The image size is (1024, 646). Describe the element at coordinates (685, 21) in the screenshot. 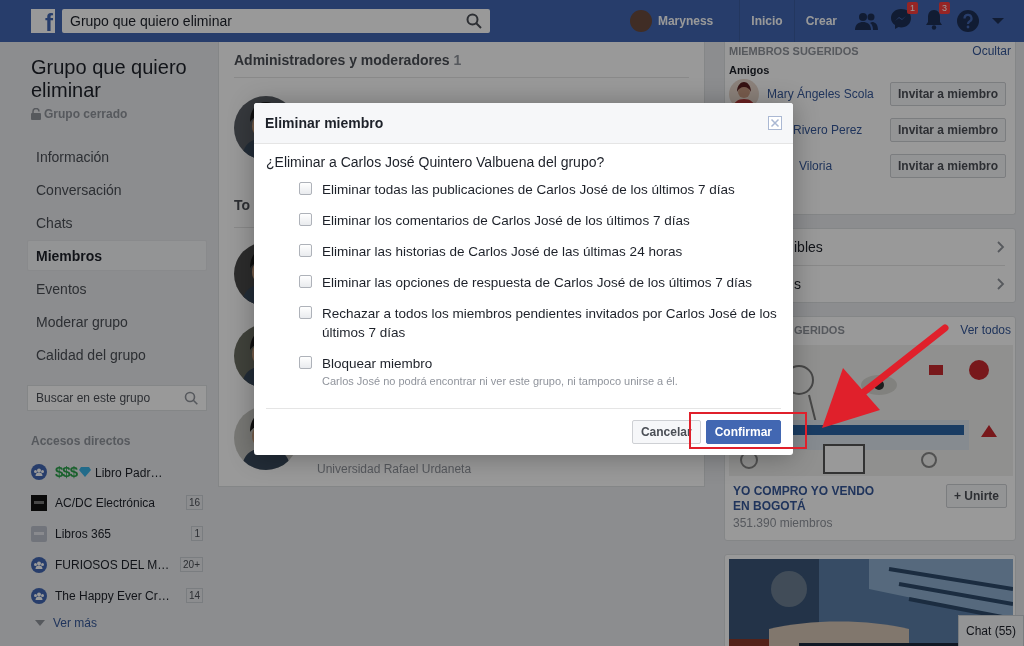

I see `profile-link: Maryness` at that location.